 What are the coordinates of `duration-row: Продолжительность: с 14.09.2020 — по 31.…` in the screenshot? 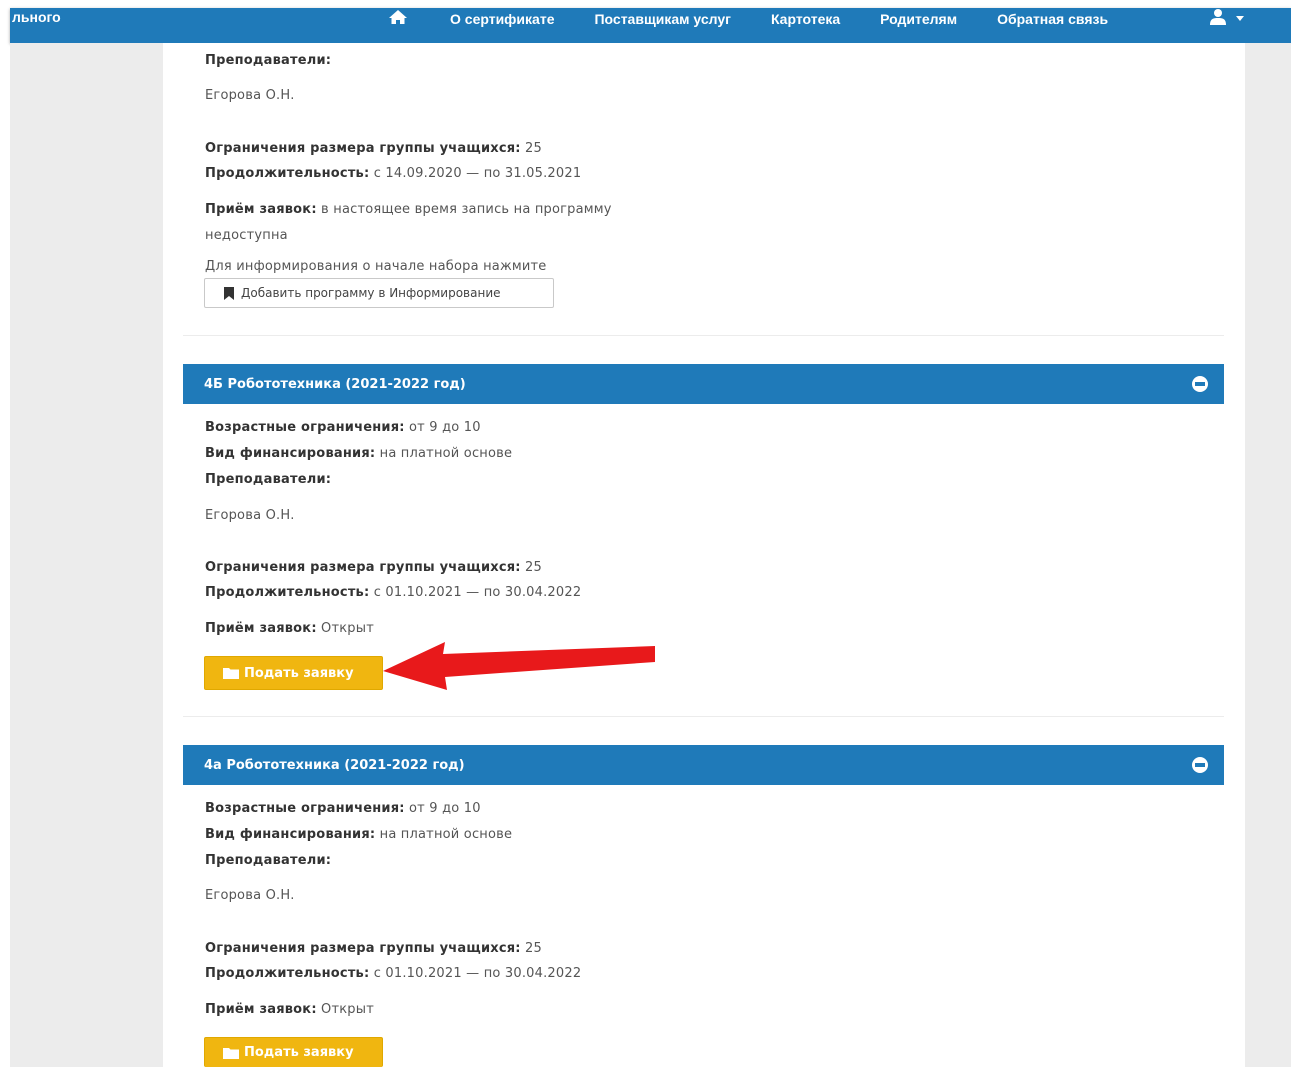 It's located at (393, 173).